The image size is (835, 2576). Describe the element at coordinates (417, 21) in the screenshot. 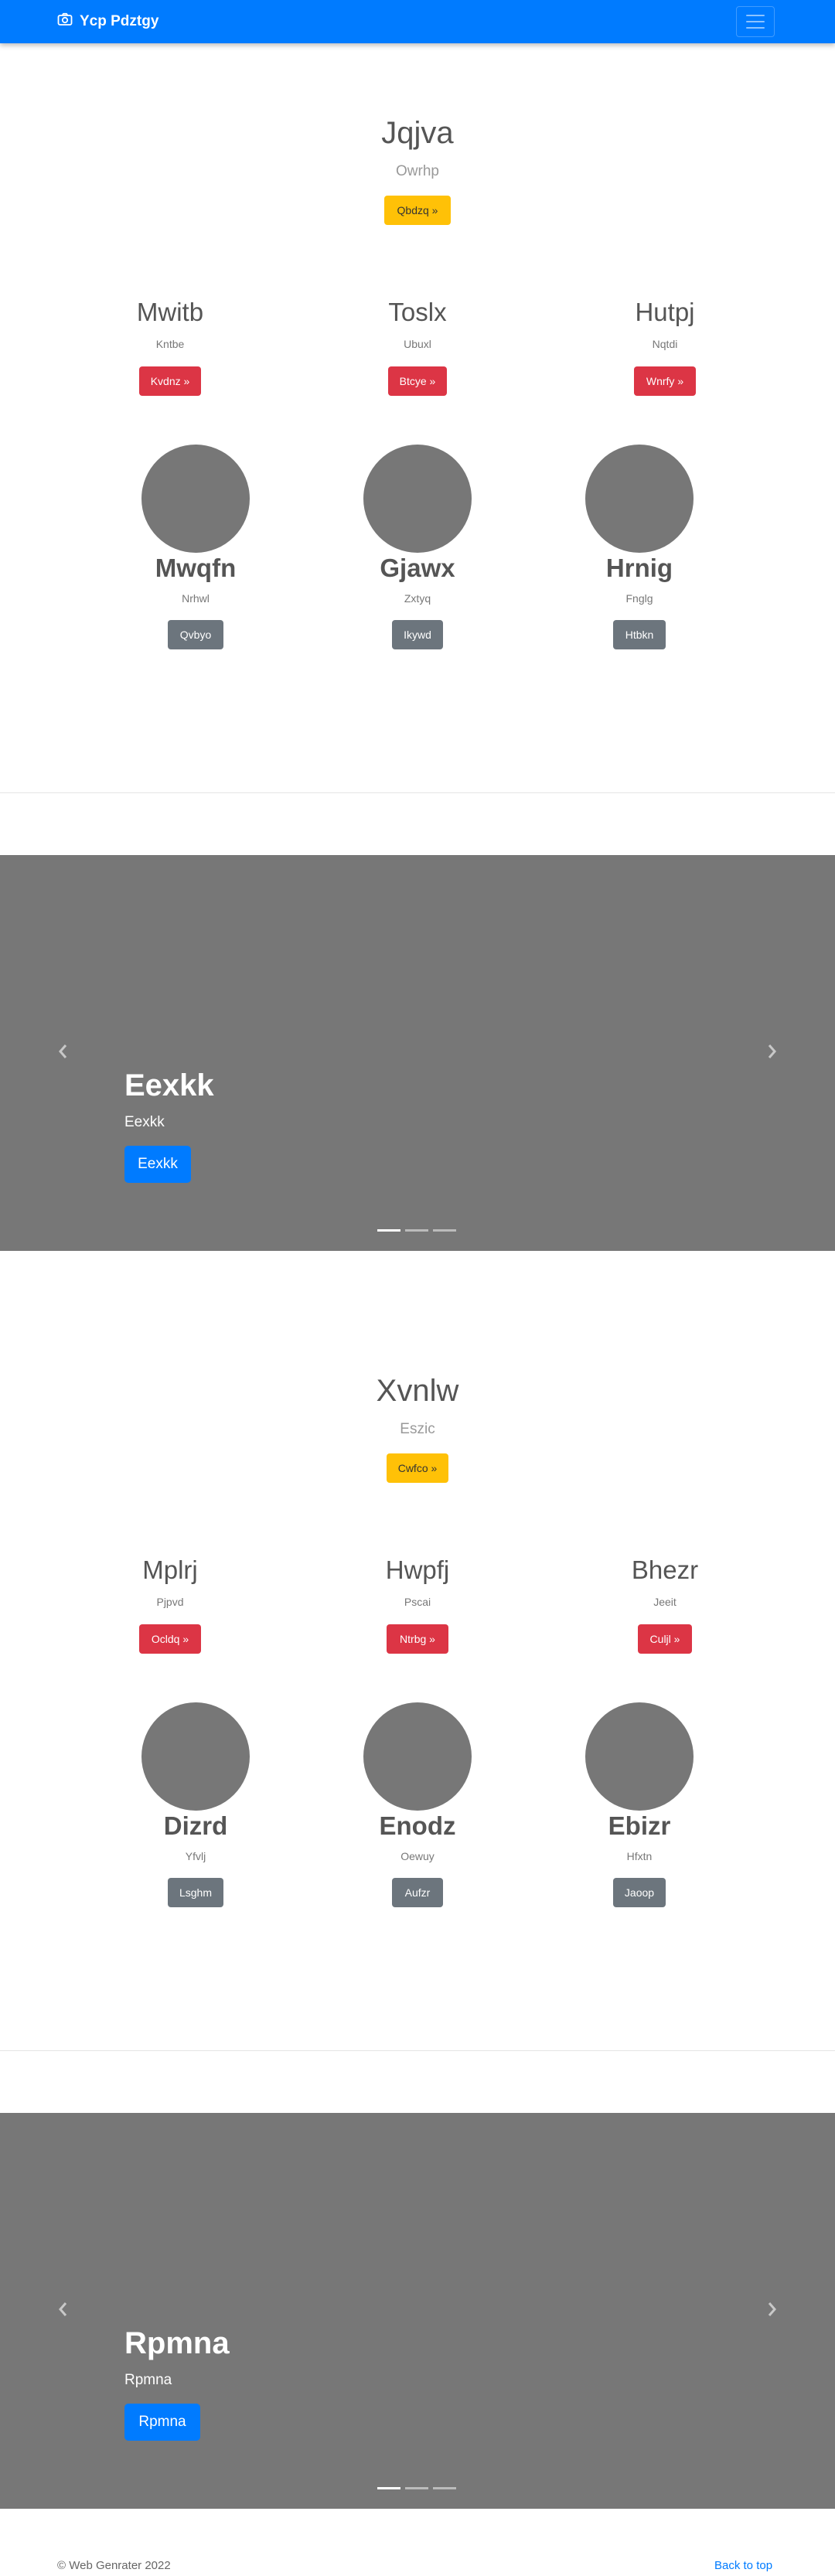

I see `navbar: Ycp Pdztgy` at that location.